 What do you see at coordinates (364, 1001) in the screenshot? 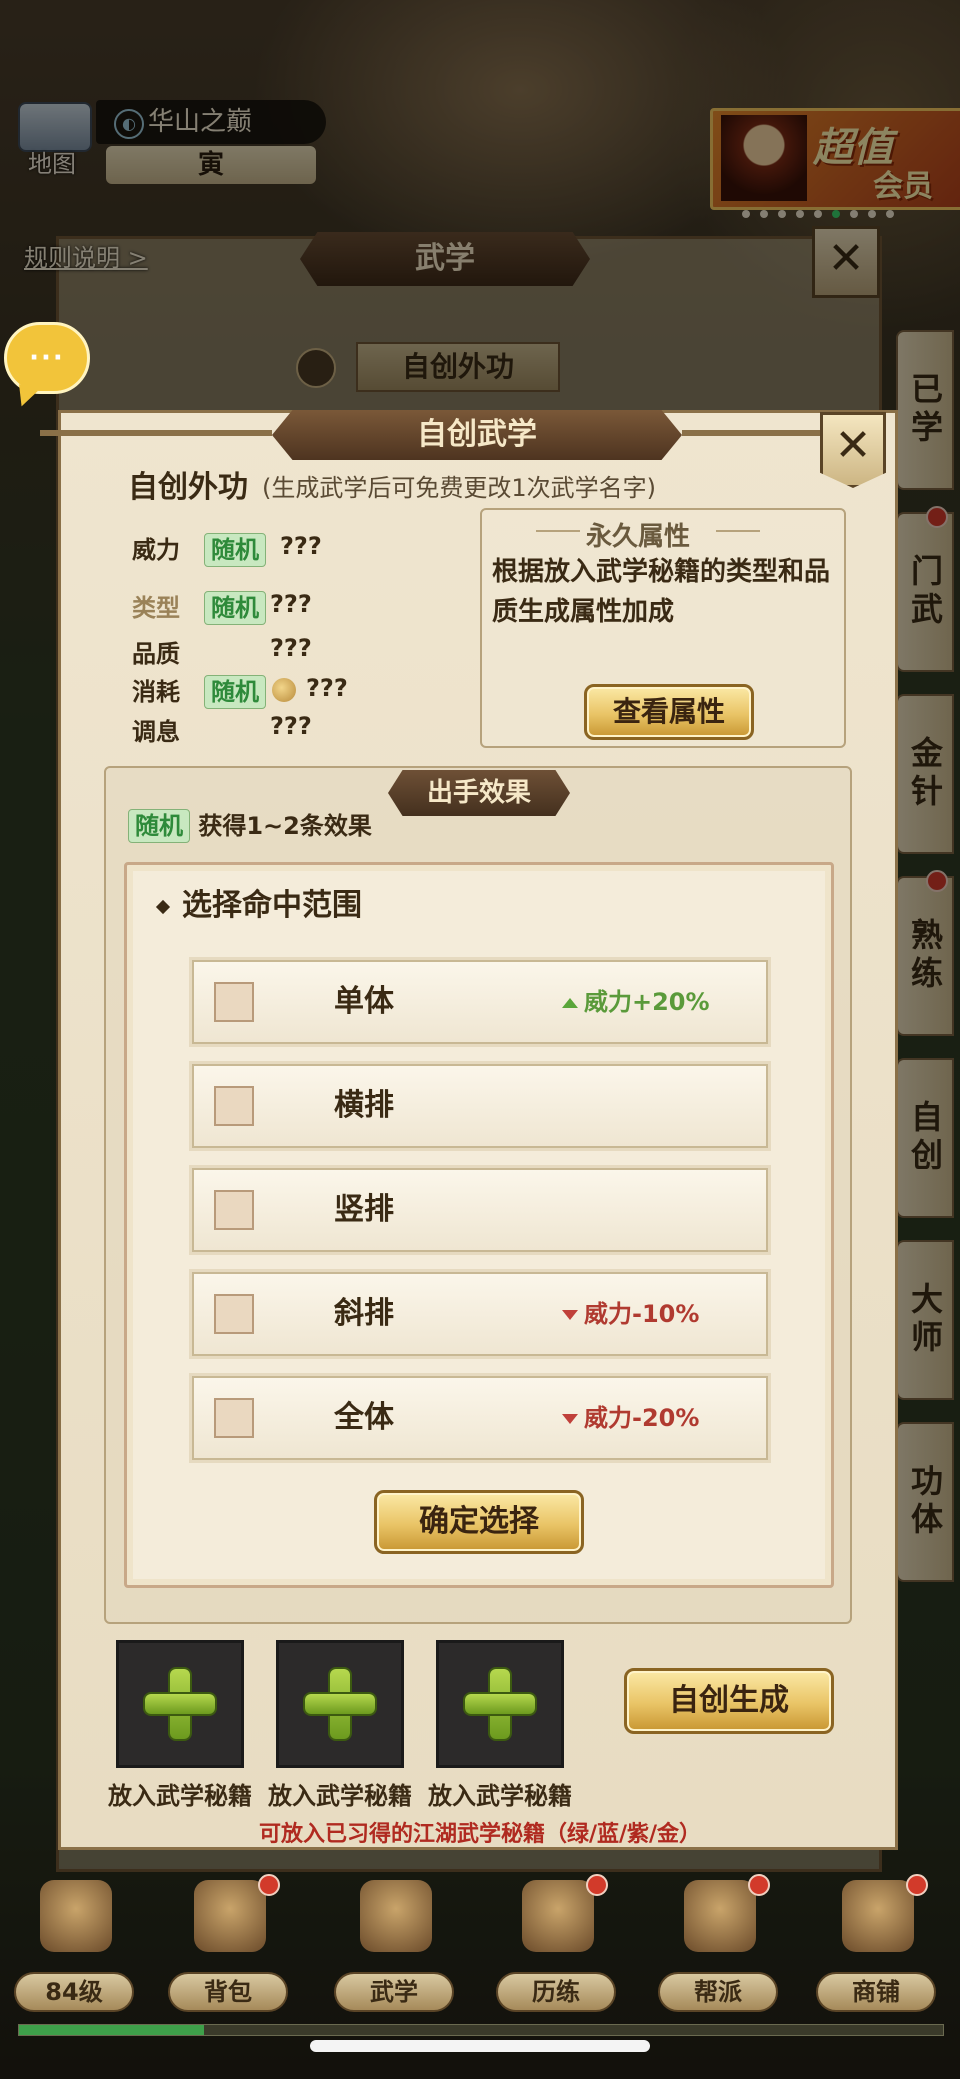
I see `range-option-name: 单体` at bounding box center [364, 1001].